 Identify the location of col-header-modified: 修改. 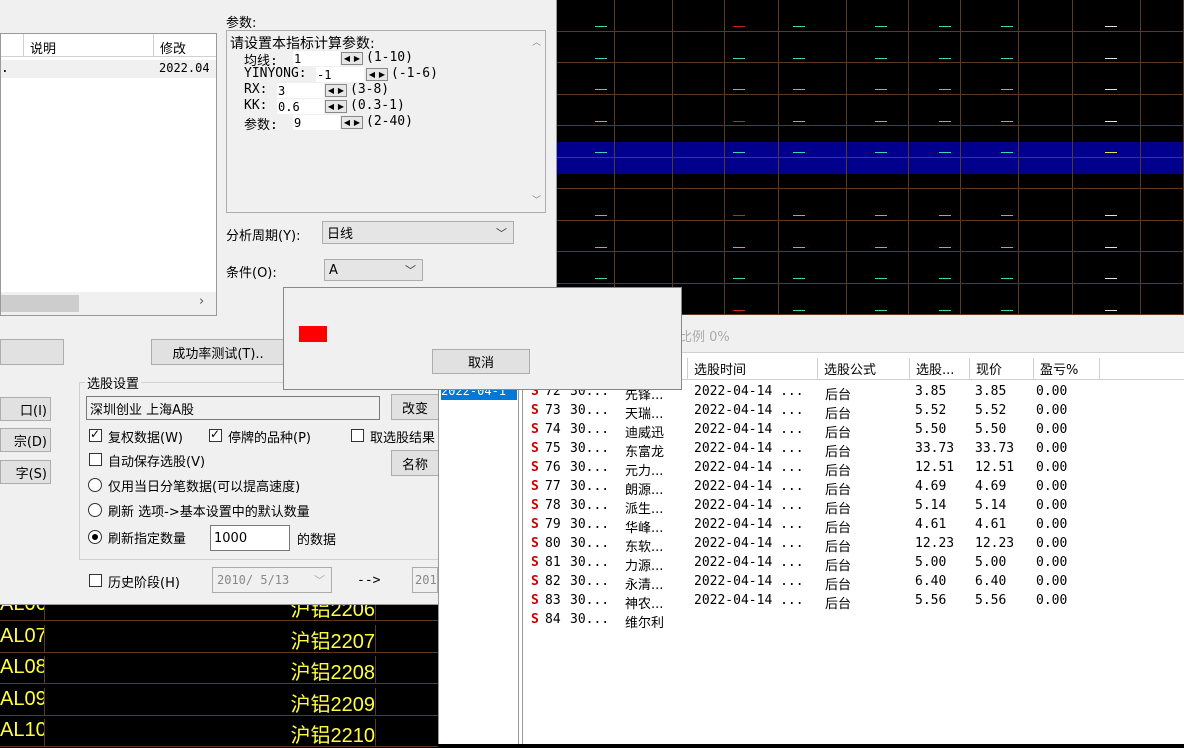
(173, 47).